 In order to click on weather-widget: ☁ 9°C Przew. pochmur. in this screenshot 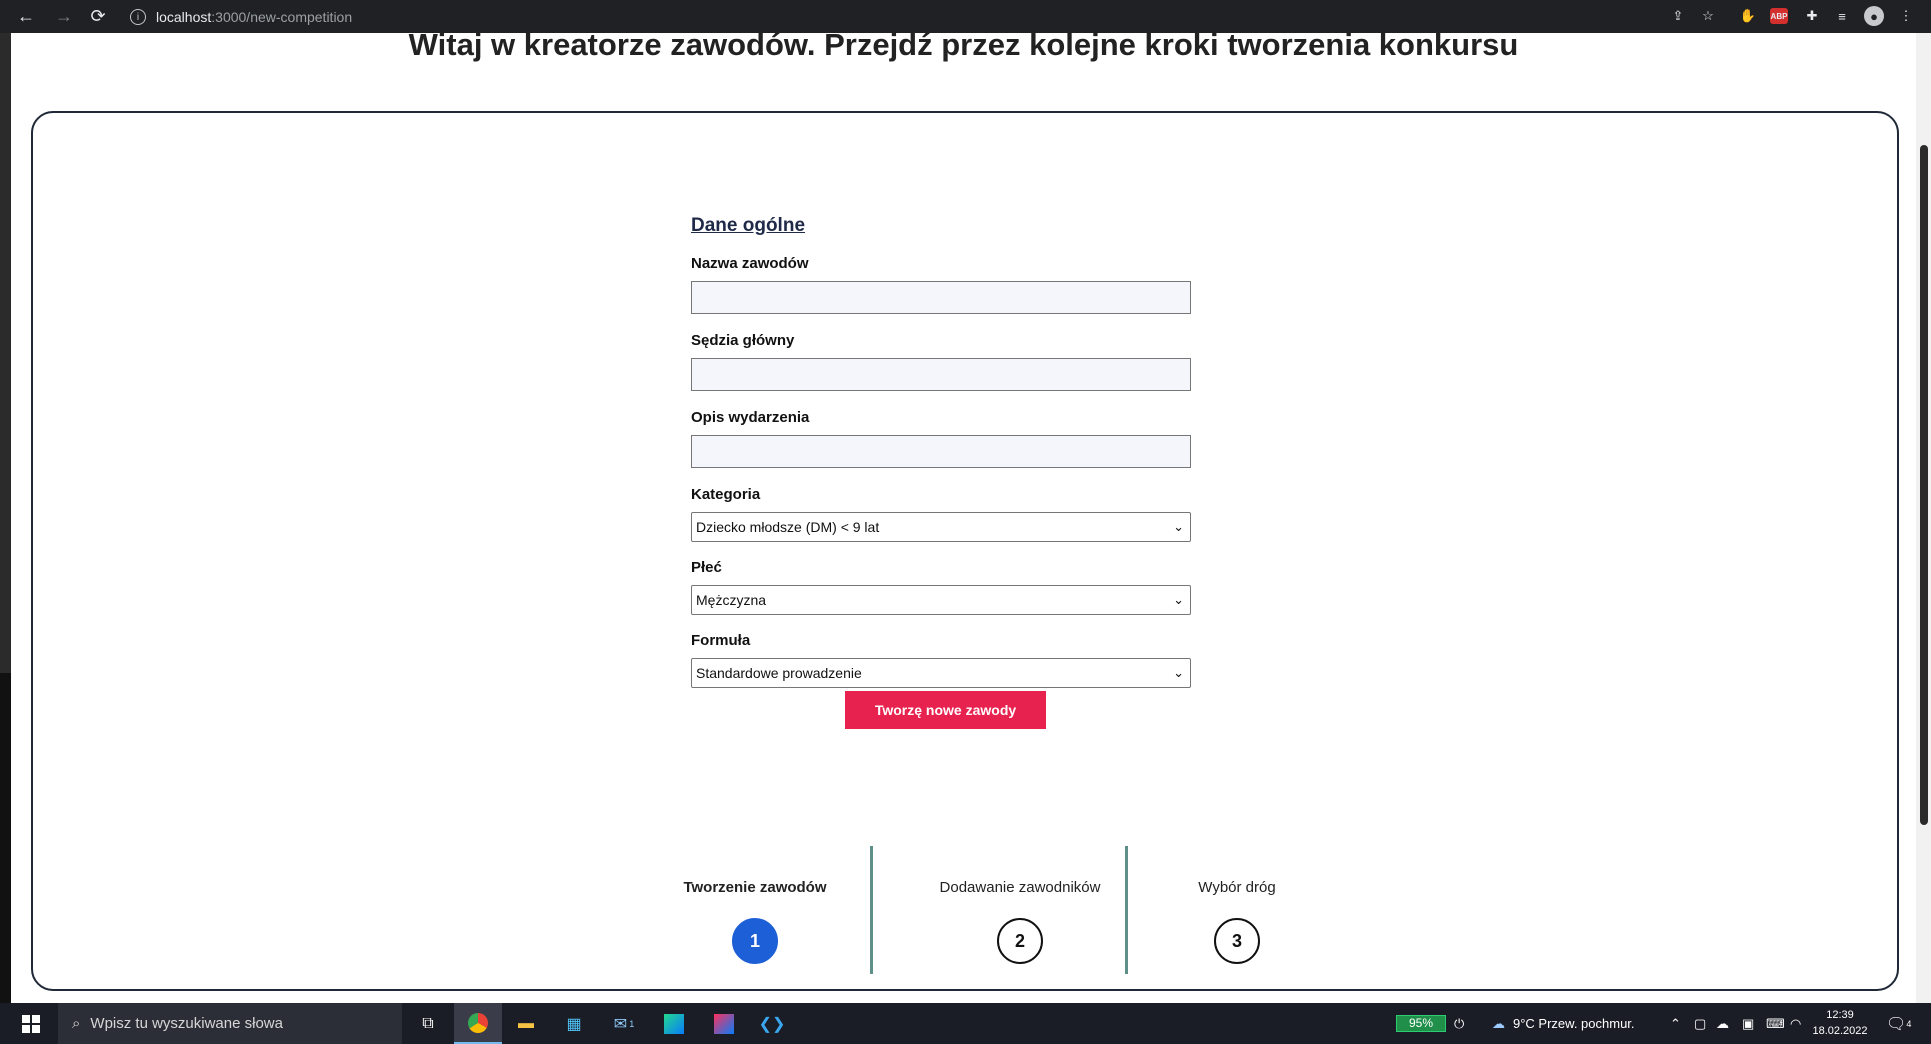, I will do `click(1563, 1023)`.